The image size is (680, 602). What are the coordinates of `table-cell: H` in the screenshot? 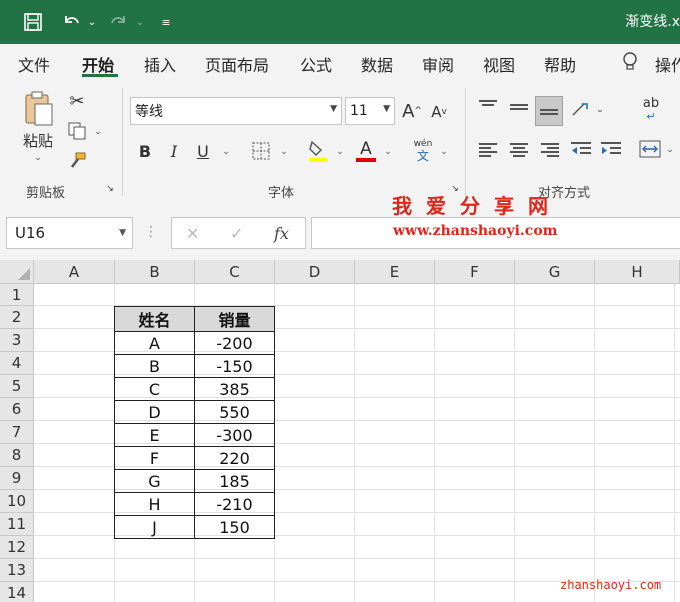 It's located at (154, 504).